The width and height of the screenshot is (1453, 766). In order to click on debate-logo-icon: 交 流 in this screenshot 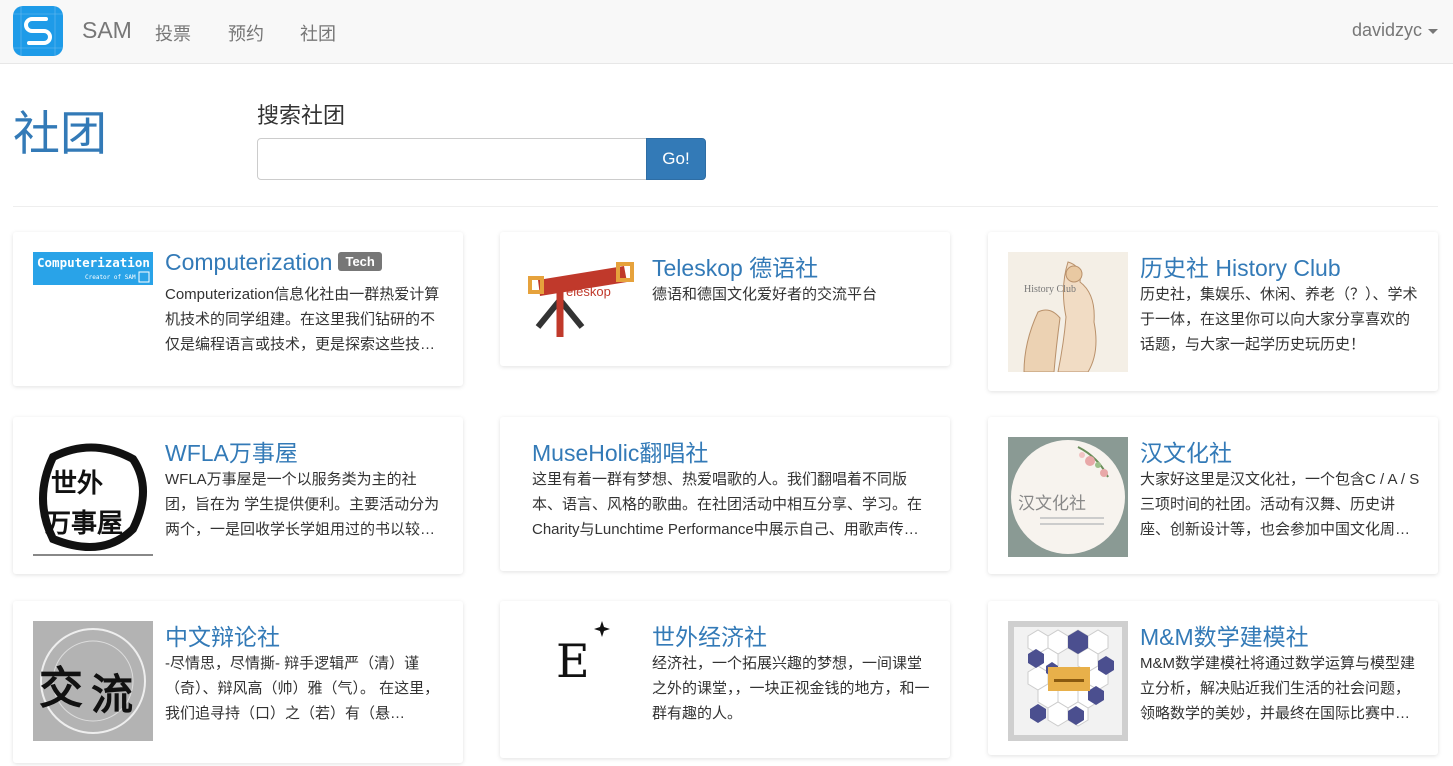, I will do `click(93, 681)`.